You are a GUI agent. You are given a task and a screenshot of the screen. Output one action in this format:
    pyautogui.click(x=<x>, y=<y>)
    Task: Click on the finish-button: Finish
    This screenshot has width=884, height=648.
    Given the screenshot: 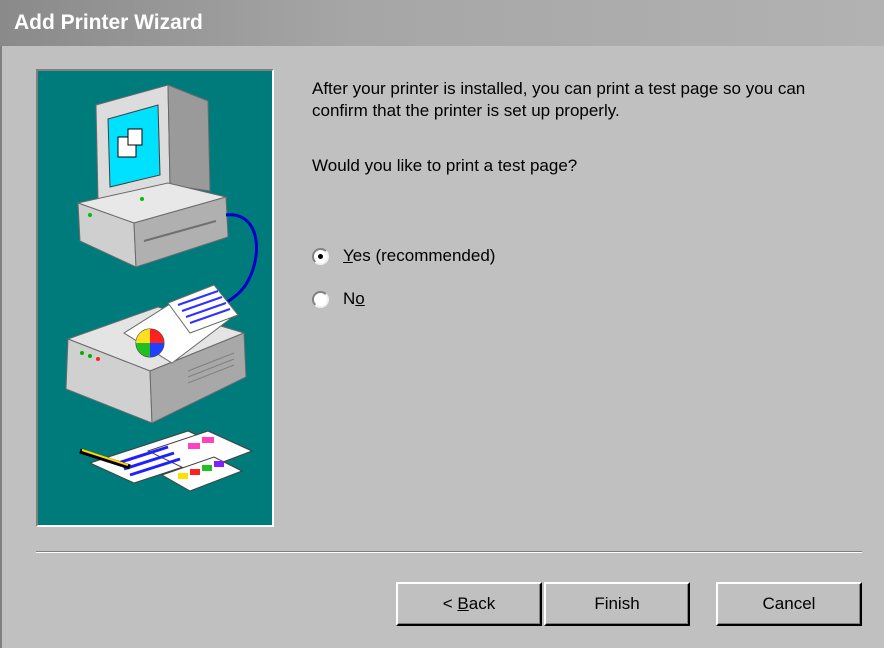 What is the action you would take?
    pyautogui.click(x=617, y=604)
    